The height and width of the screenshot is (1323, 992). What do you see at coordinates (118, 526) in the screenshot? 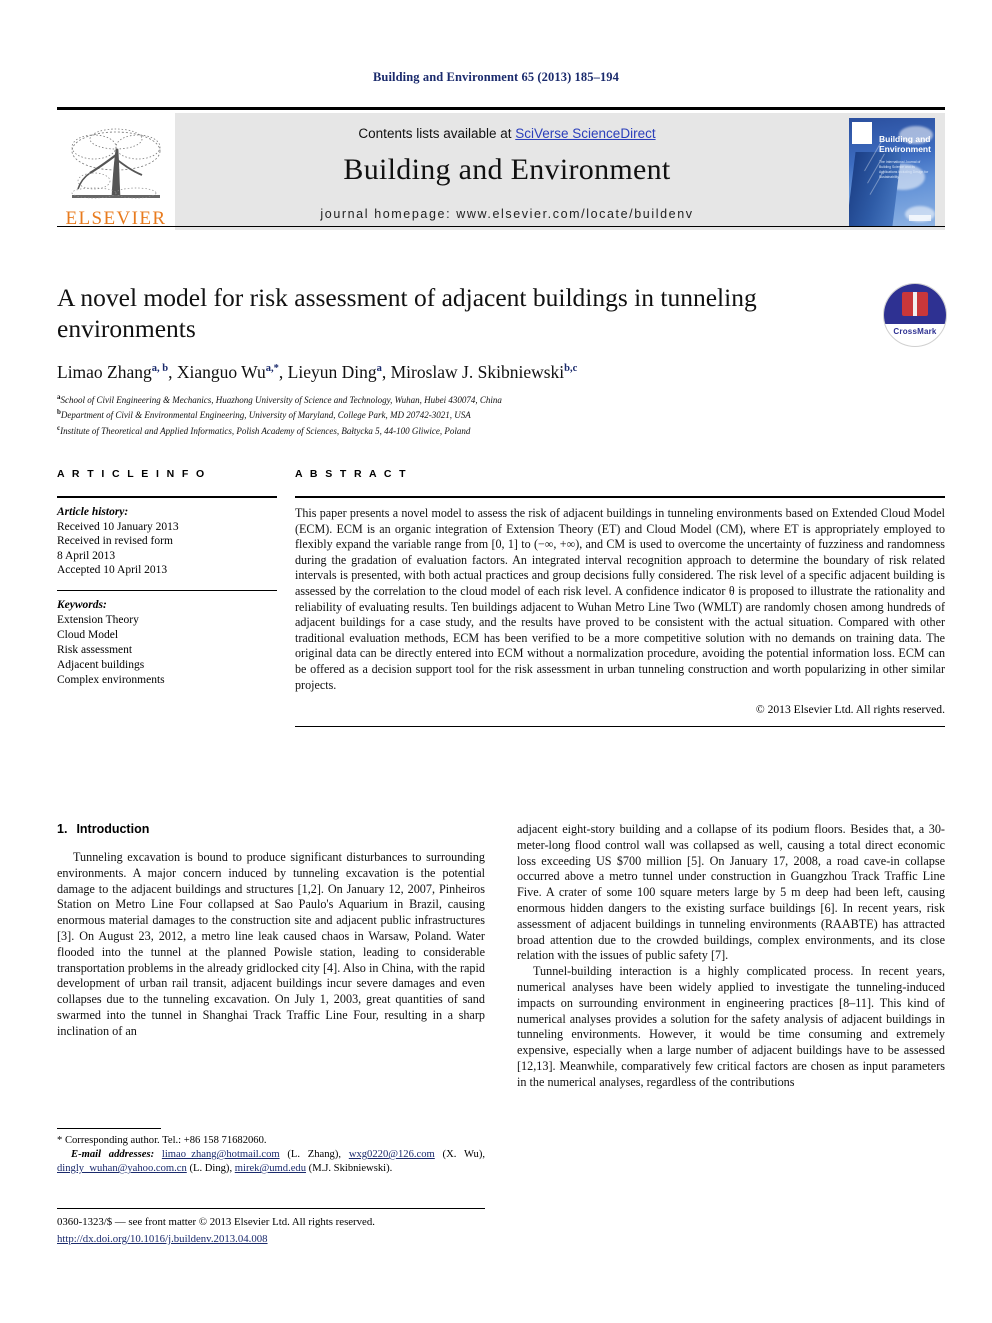
I see `history-item: Received 10 January 2013` at bounding box center [118, 526].